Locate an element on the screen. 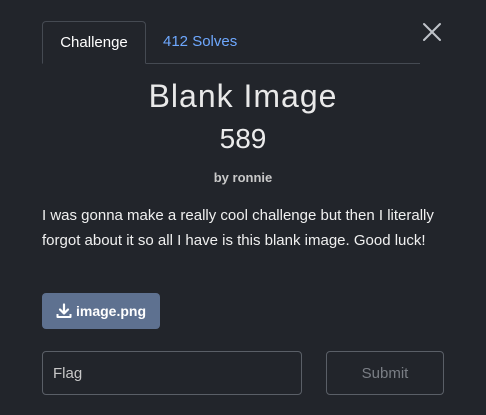  download-file-button: image.png is located at coordinates (101, 311).